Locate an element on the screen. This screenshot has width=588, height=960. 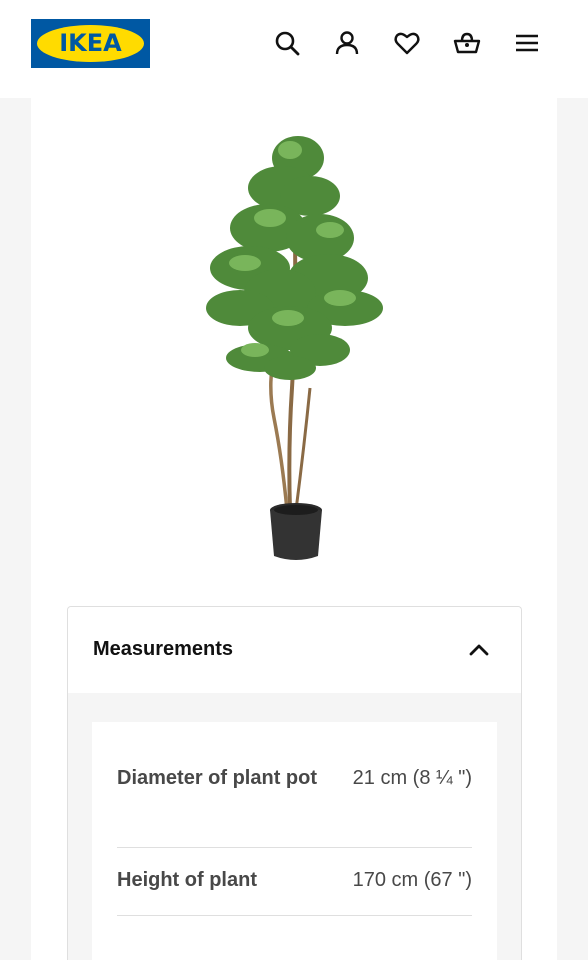
measurements-title: Measurements is located at coordinates (163, 649).